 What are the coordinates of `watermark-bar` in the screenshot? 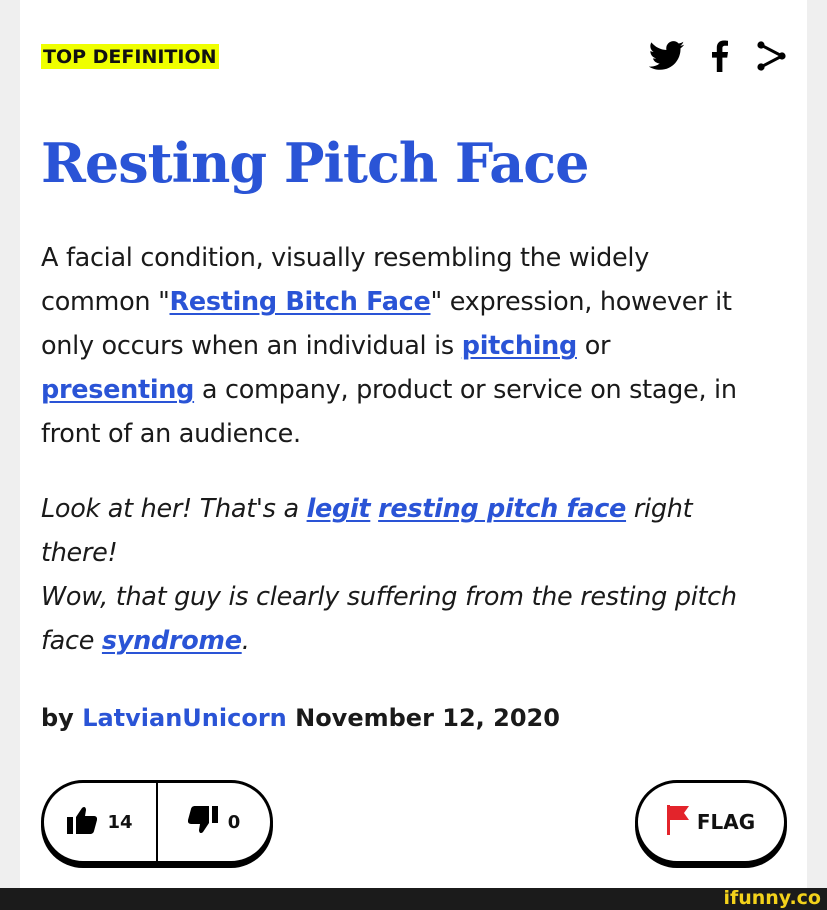 It's located at (413, 899).